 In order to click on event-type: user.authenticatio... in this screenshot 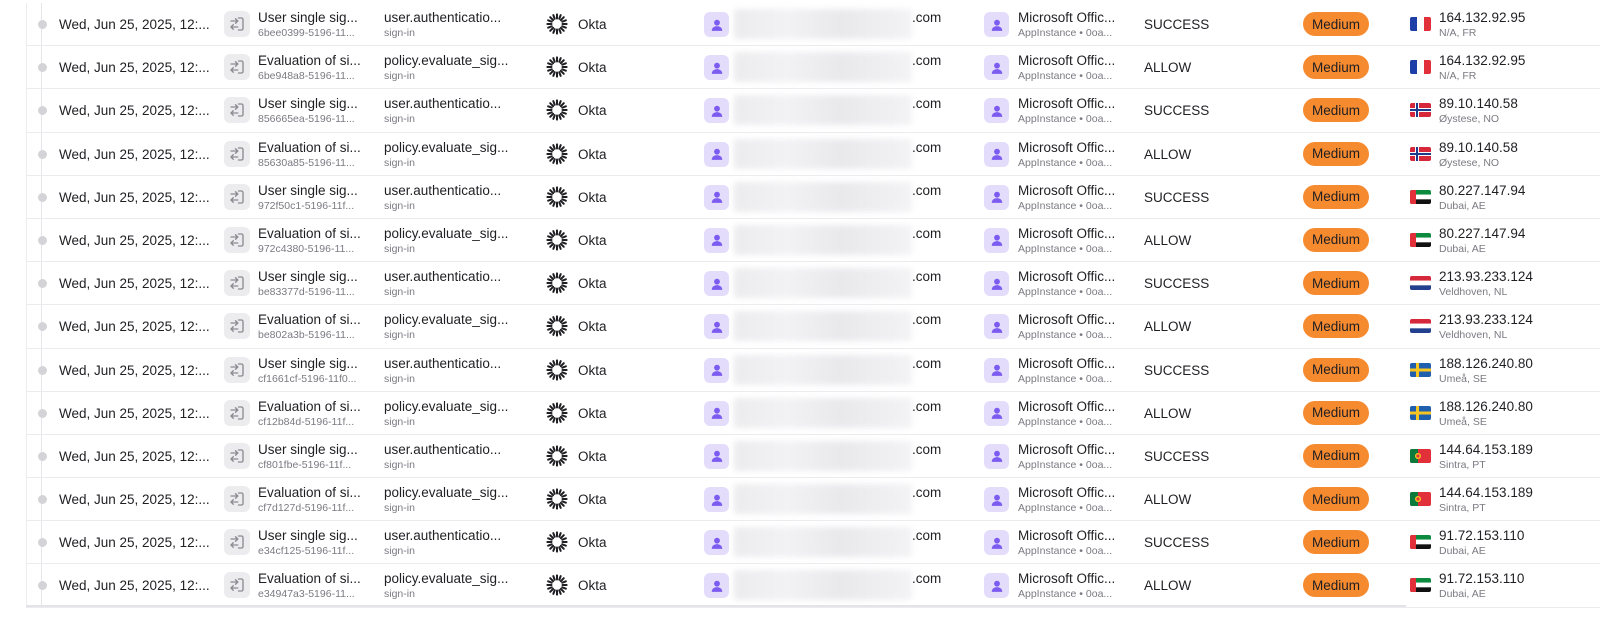, I will do `click(443, 449)`.